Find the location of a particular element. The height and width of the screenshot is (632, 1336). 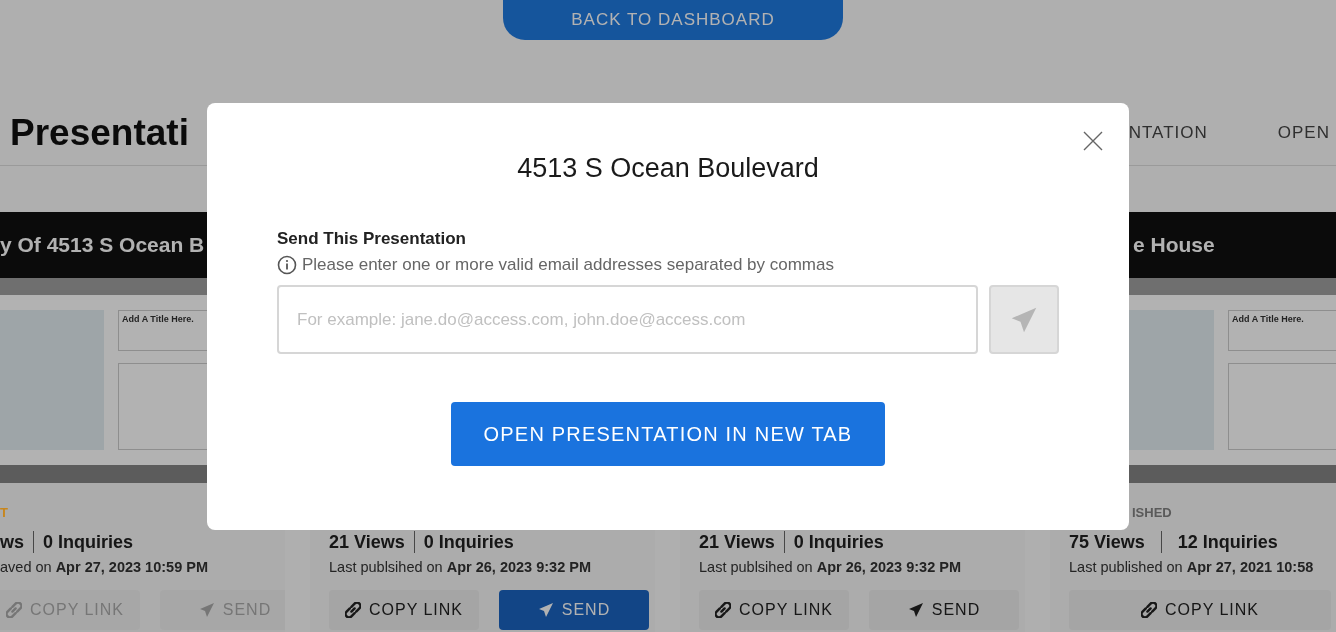

email-field: For example: jane.do@access.com, john.doe@access.com is located at coordinates (627, 319).